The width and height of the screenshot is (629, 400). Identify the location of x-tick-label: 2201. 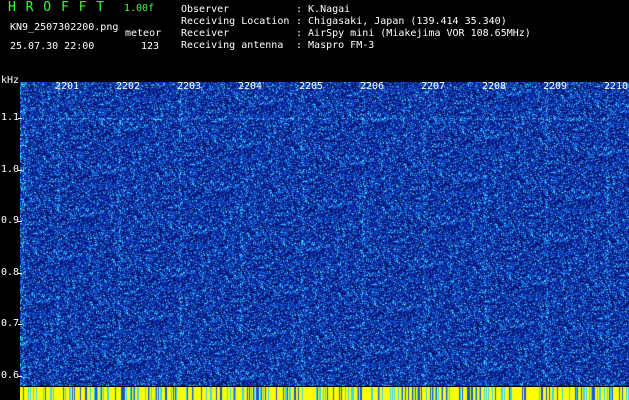
(67, 86).